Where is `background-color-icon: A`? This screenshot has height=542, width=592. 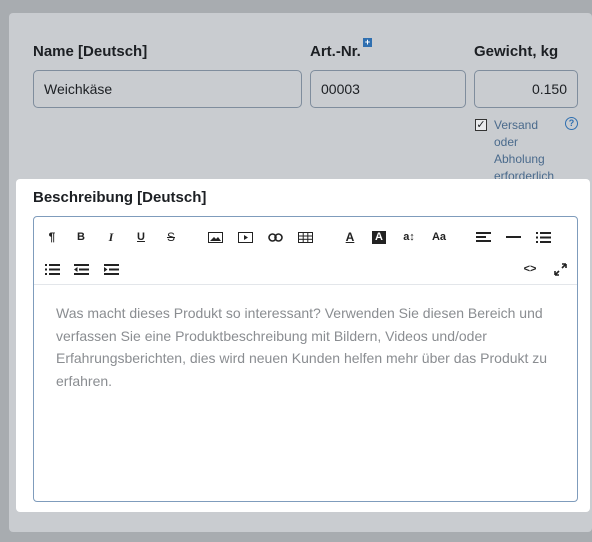 background-color-icon: A is located at coordinates (379, 237).